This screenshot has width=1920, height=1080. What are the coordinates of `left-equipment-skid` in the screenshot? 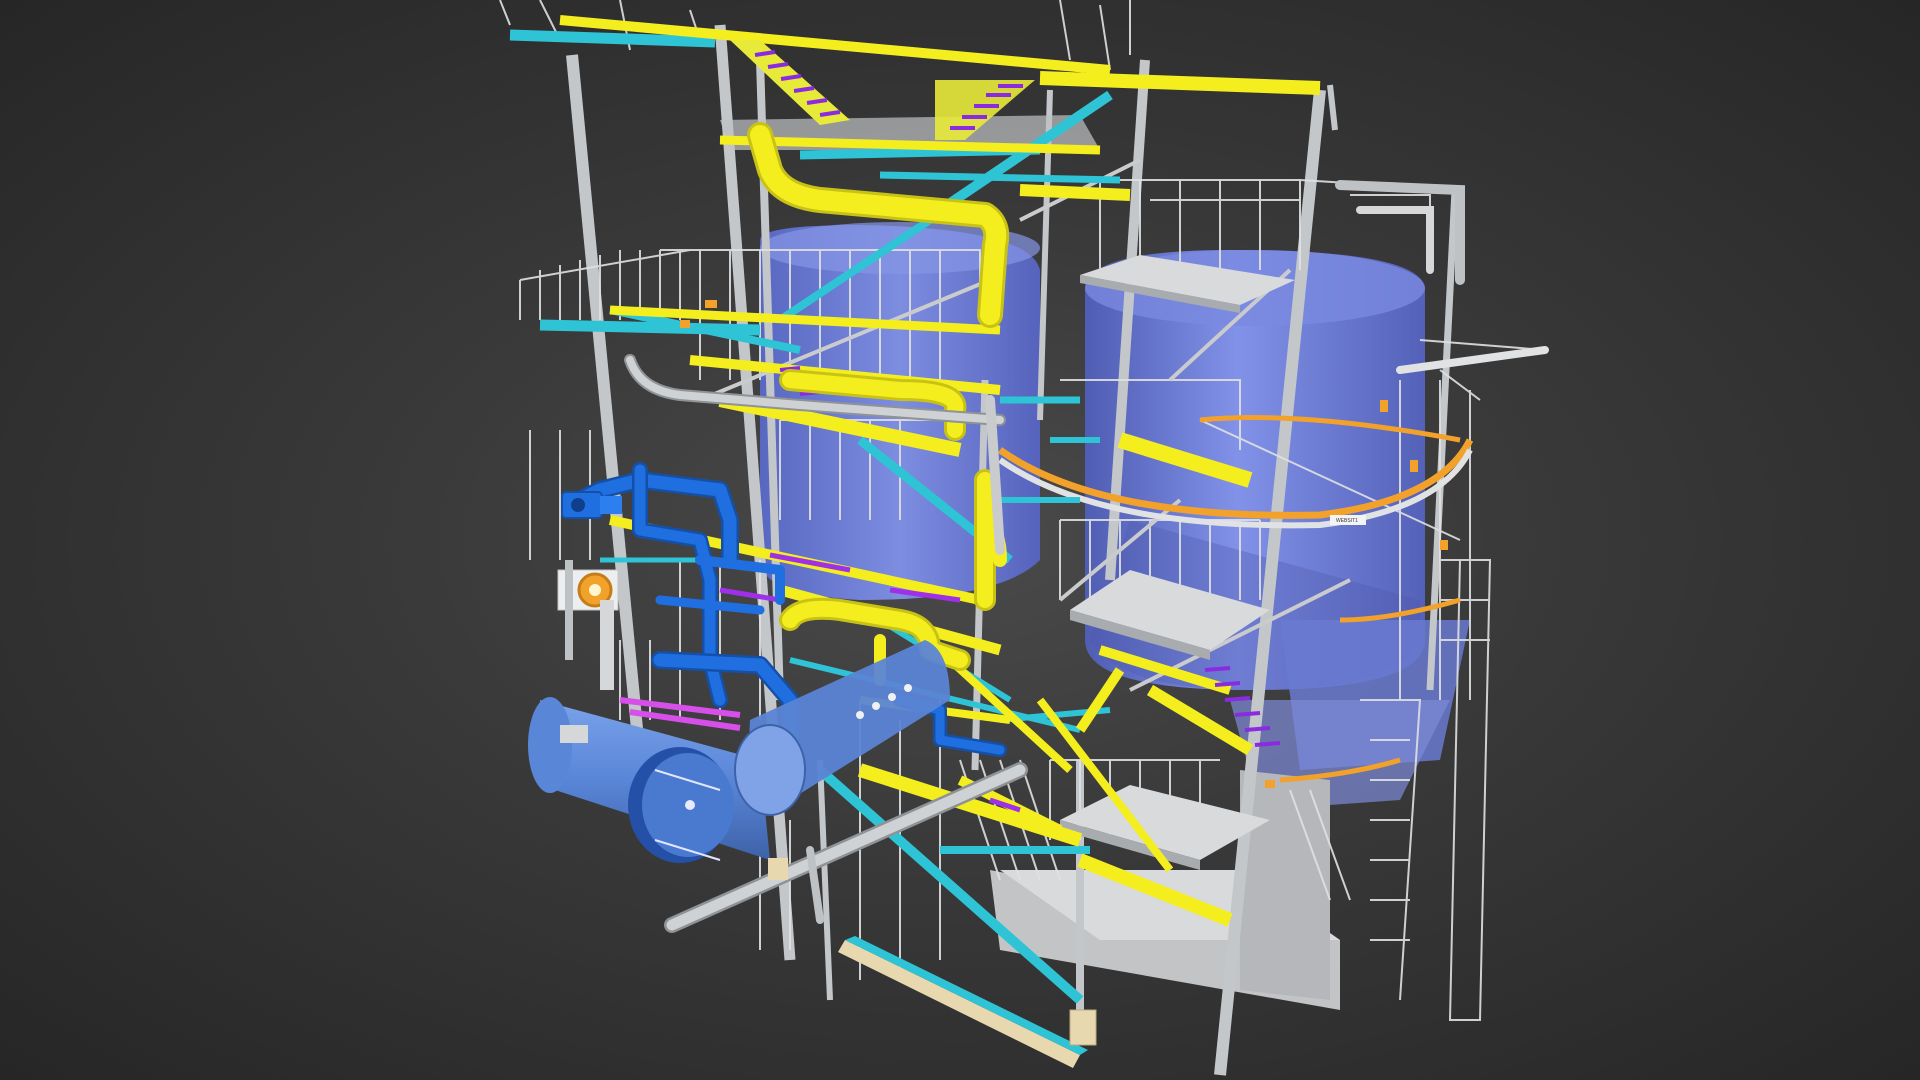 It's located at (588, 625).